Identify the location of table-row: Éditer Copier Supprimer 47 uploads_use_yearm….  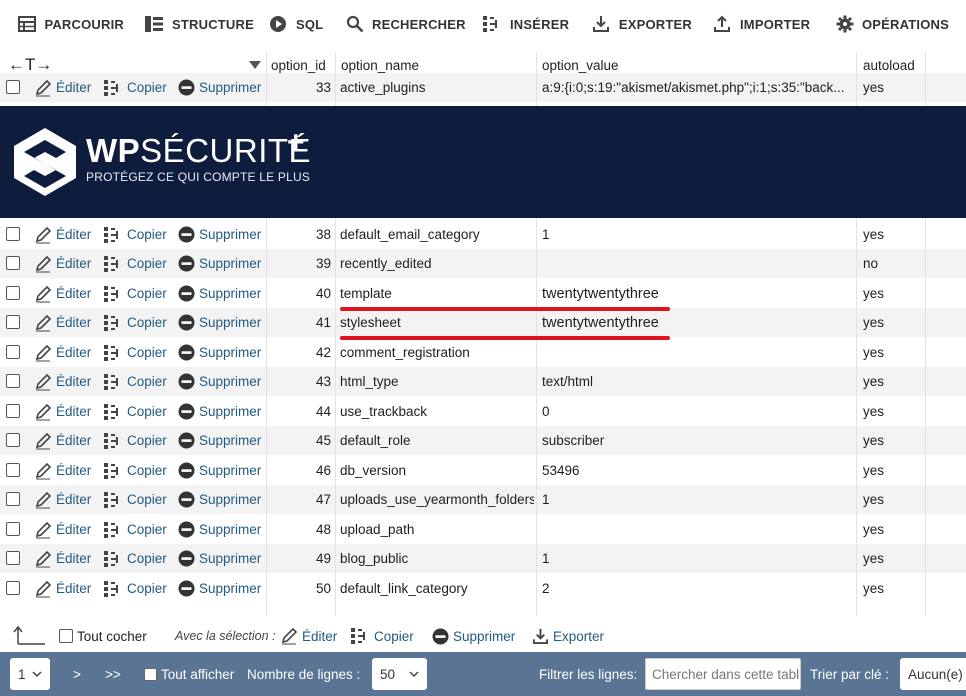
(483, 499).